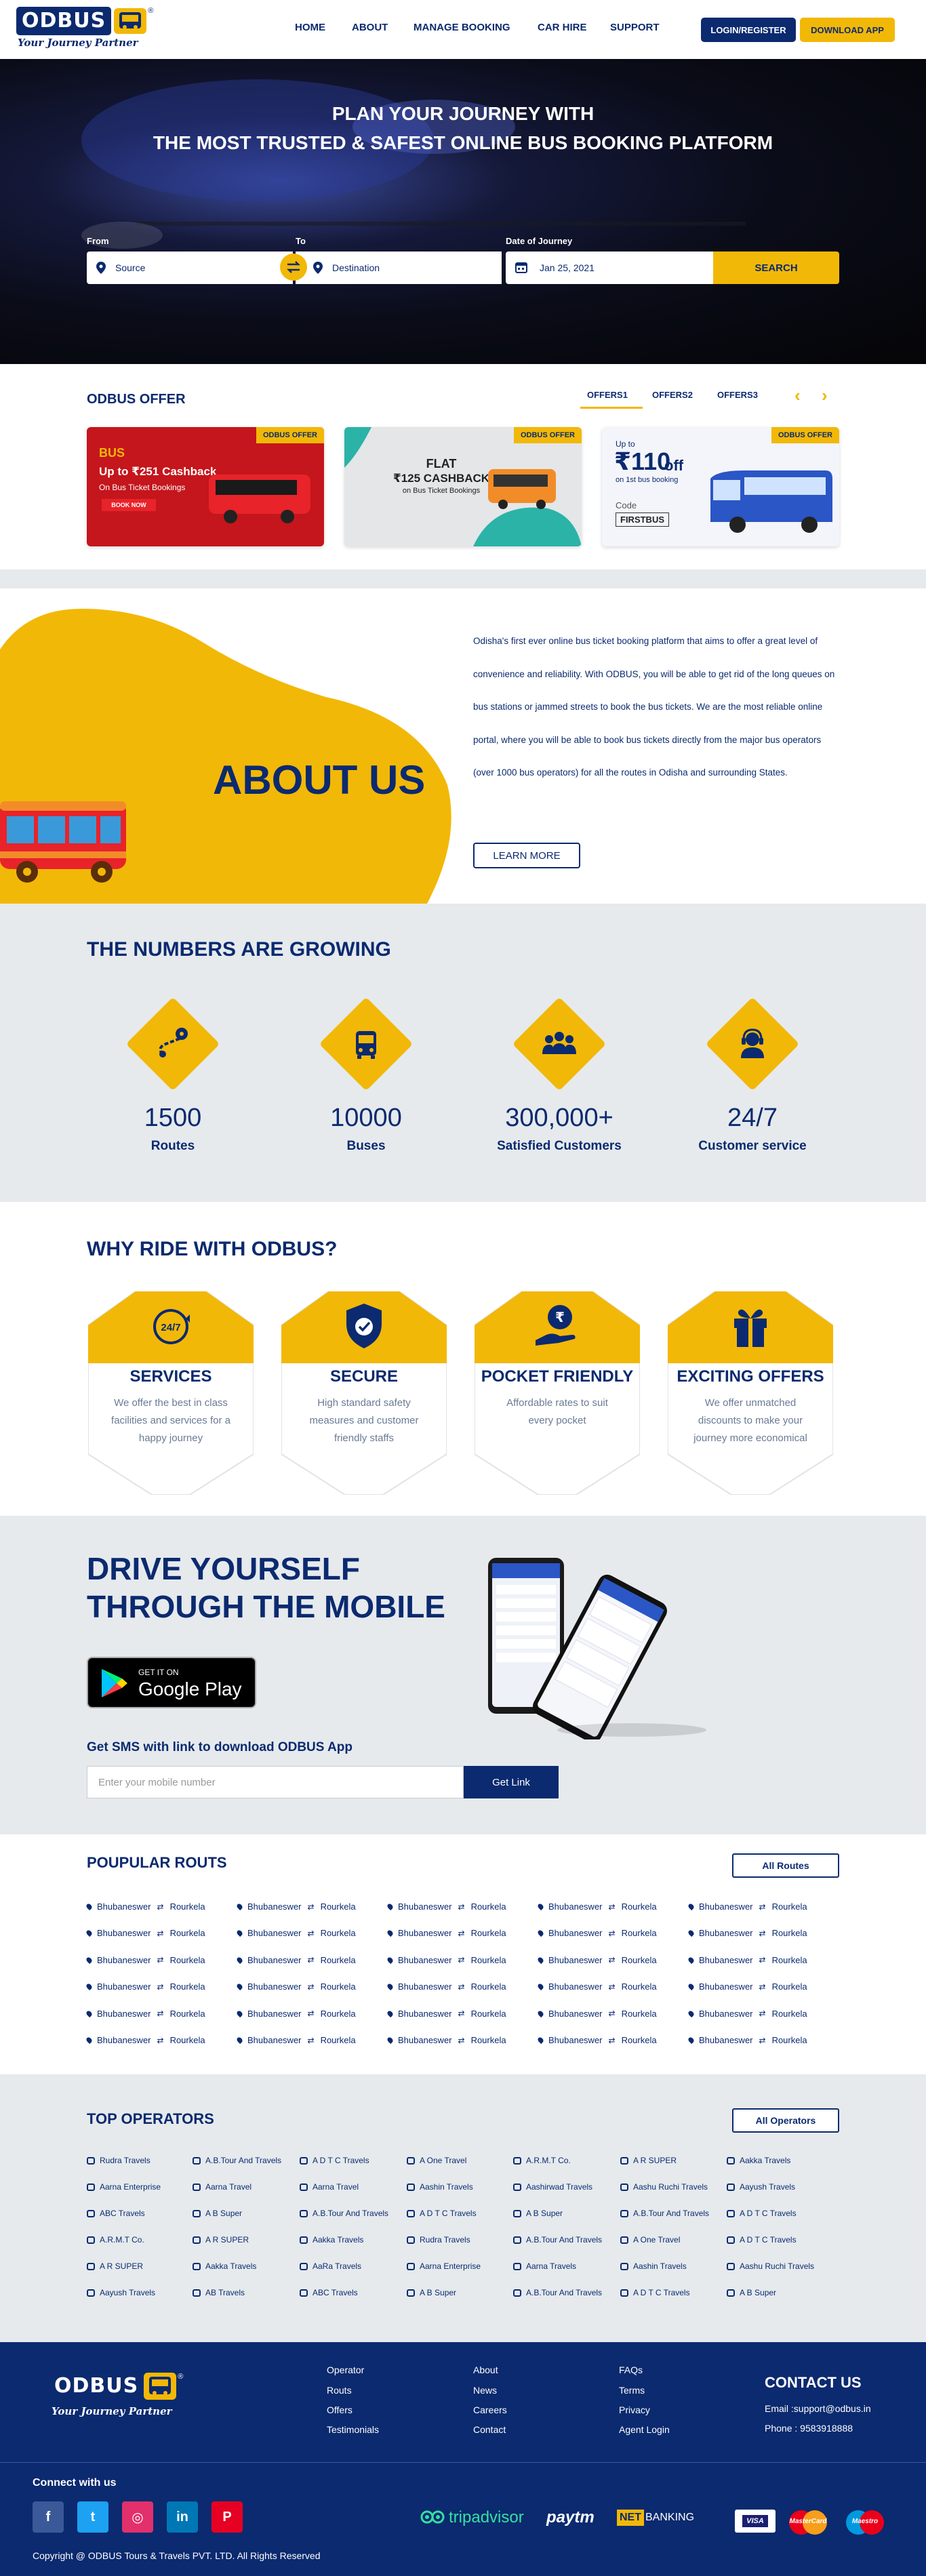 Image resolution: width=926 pixels, height=2576 pixels. What do you see at coordinates (644, 2429) in the screenshot?
I see `footer-link-agent-login: Agent Login` at bounding box center [644, 2429].